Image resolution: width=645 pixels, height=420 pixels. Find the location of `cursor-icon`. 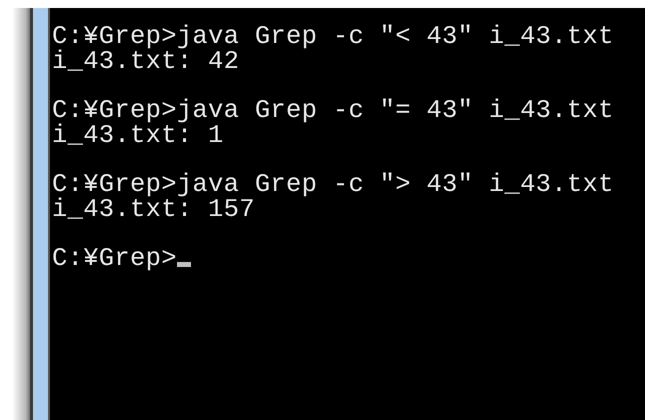

cursor-icon is located at coordinates (183, 264).